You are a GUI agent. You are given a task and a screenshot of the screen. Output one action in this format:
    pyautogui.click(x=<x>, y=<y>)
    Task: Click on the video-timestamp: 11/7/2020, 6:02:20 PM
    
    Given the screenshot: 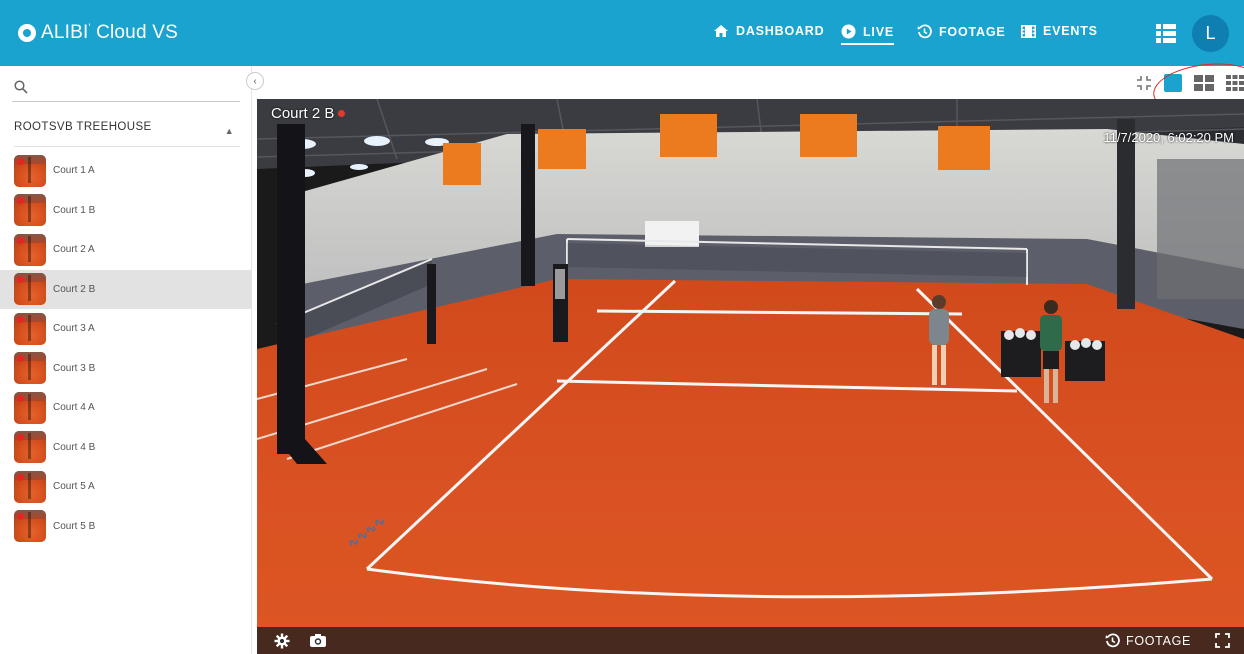 What is the action you would take?
    pyautogui.click(x=1168, y=137)
    